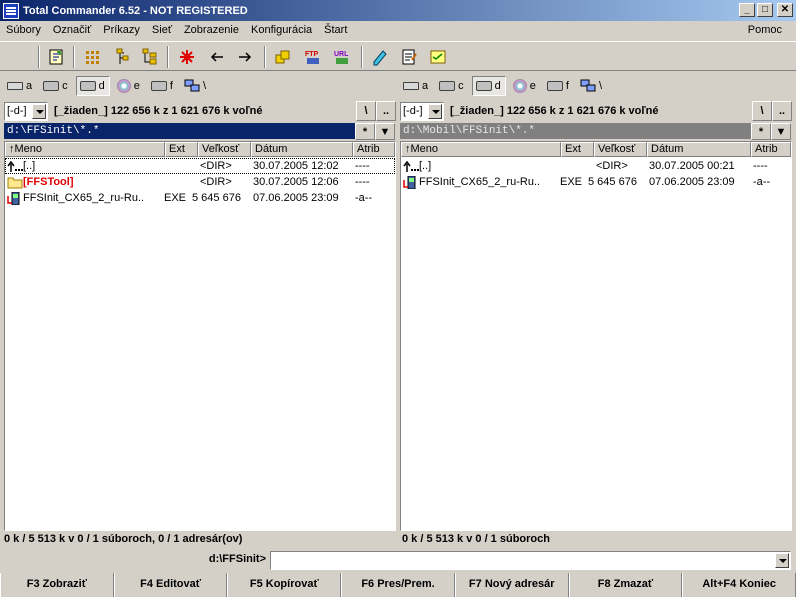 This screenshot has height=597, width=796. I want to click on menu-zobrazenie: Zobrazenie, so click(211, 30).